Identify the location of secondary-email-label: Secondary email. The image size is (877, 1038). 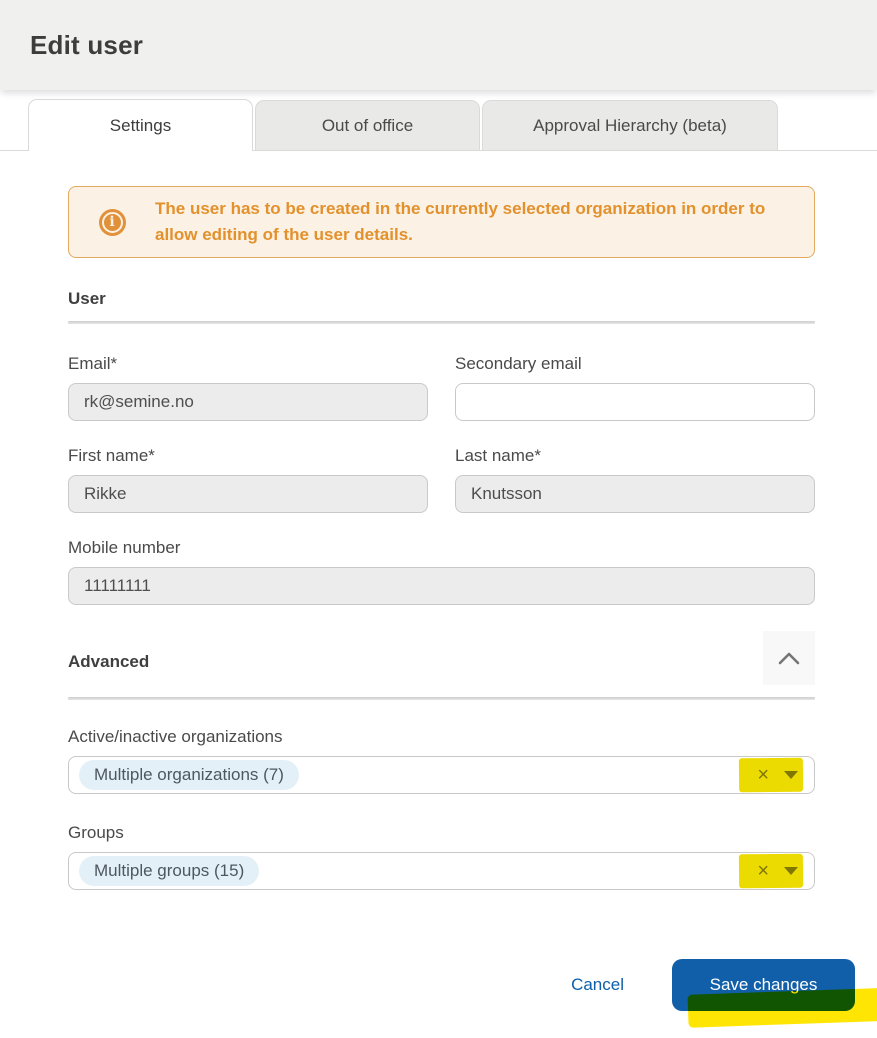
(518, 363).